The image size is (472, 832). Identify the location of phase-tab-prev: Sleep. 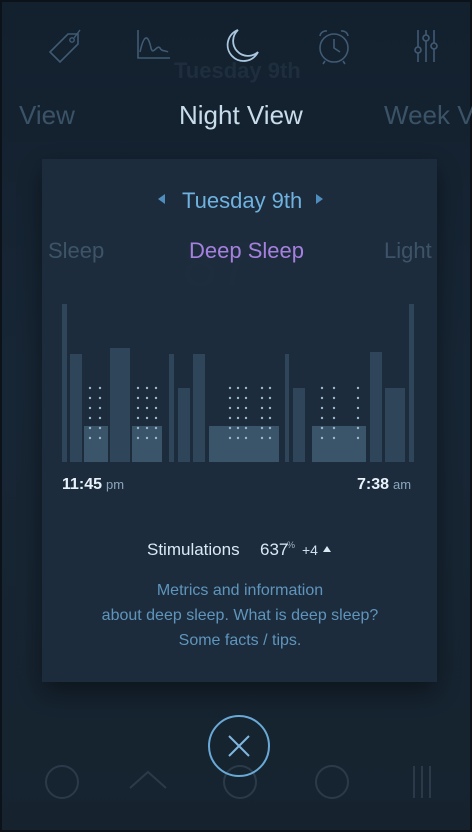
(76, 251).